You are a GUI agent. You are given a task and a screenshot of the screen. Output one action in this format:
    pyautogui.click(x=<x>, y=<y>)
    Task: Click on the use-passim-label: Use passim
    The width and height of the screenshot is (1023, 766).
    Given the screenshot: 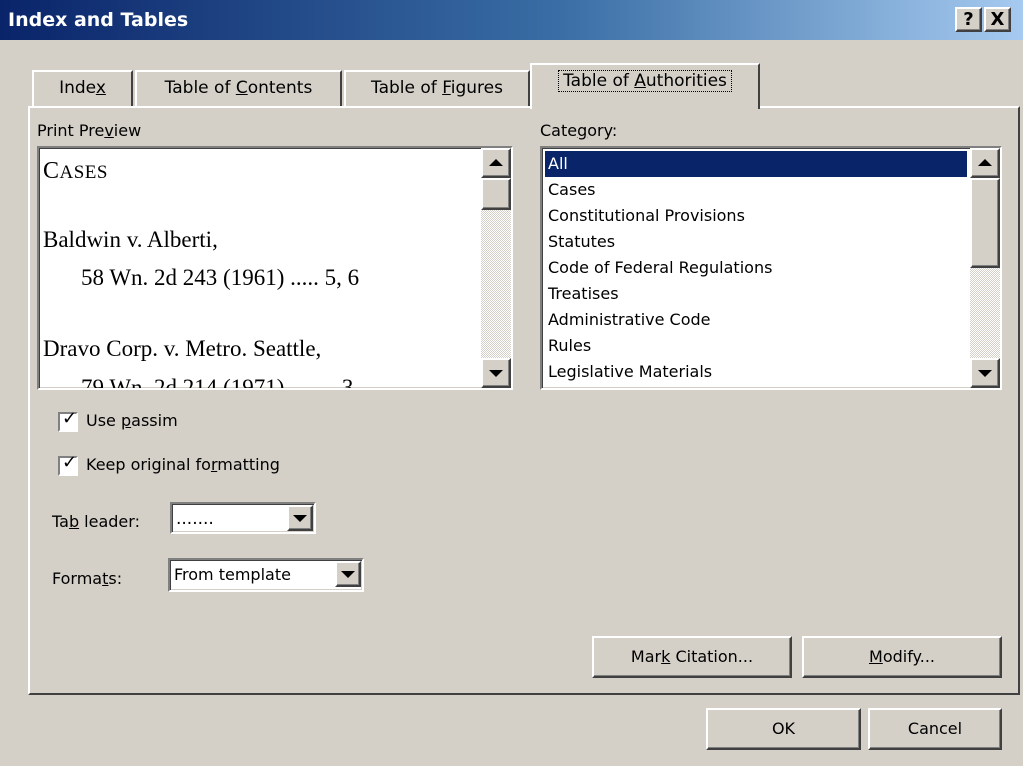 What is the action you would take?
    pyautogui.click(x=132, y=420)
    